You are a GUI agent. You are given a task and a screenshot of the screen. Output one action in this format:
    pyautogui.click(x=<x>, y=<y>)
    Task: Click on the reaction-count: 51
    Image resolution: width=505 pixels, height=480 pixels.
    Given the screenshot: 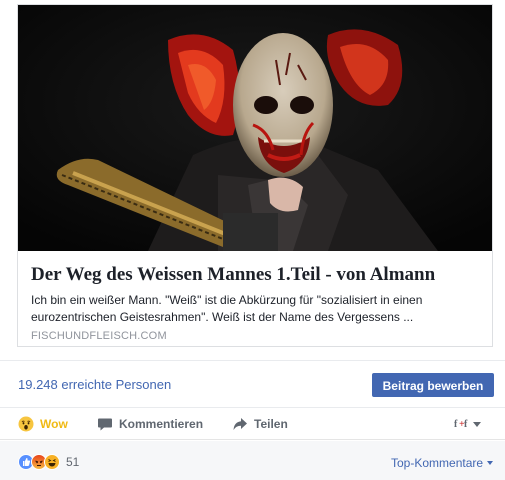 What is the action you would take?
    pyautogui.click(x=73, y=462)
    